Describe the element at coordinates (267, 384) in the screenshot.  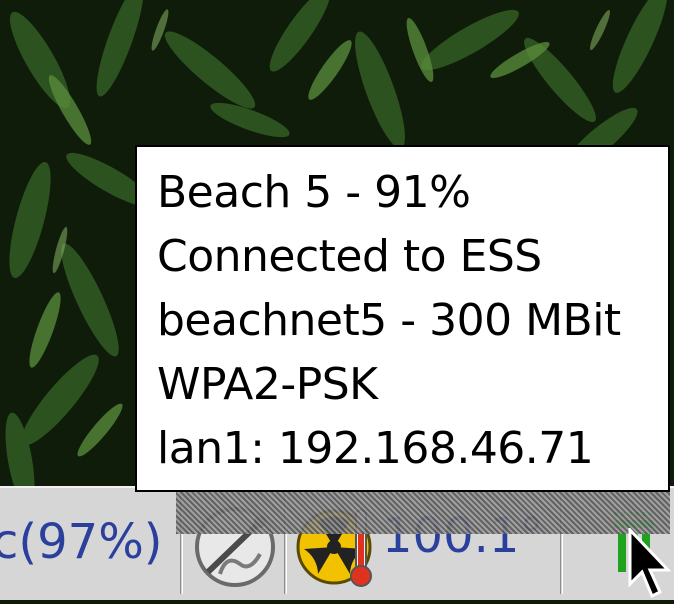
I see `tooltip-security: WPA2-PSK` at that location.